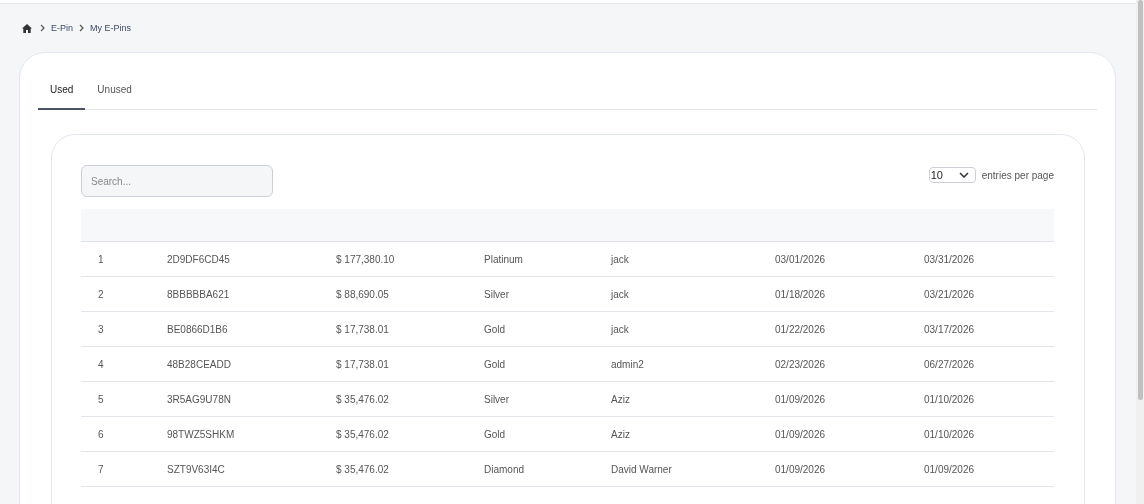 This screenshot has height=504, width=1144. Describe the element at coordinates (949, 329) in the screenshot. I see `table-cell: 03/17/2026` at that location.